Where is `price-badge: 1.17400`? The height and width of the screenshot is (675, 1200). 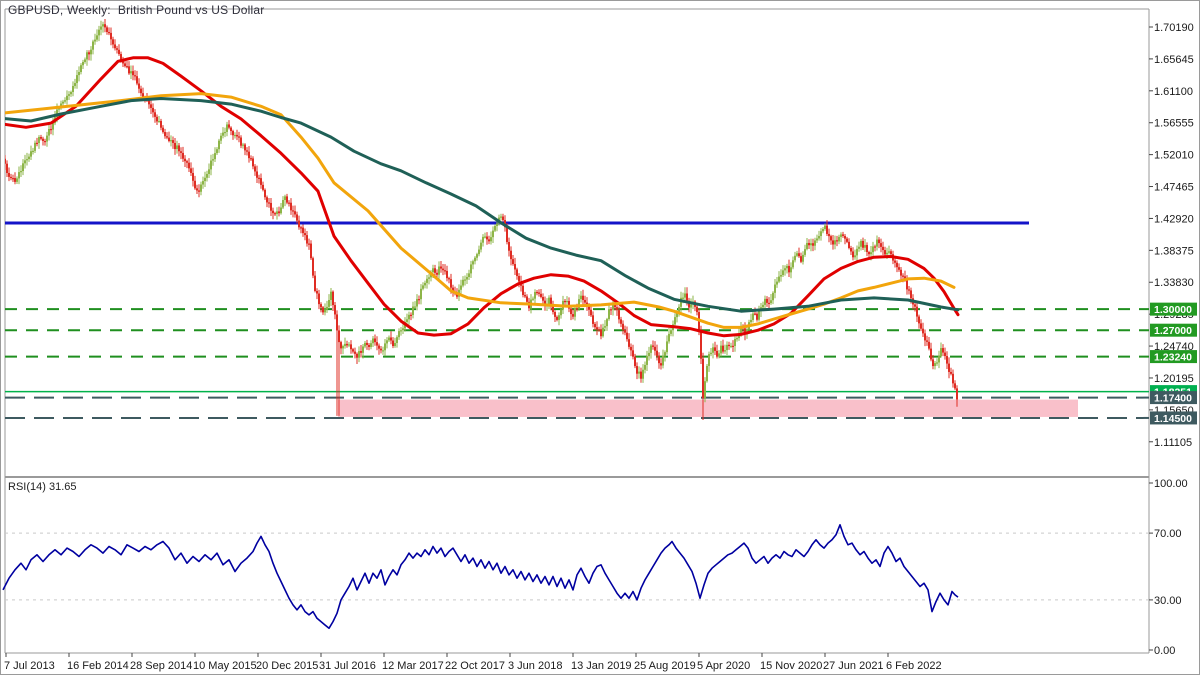 price-badge: 1.17400 is located at coordinates (1173, 398).